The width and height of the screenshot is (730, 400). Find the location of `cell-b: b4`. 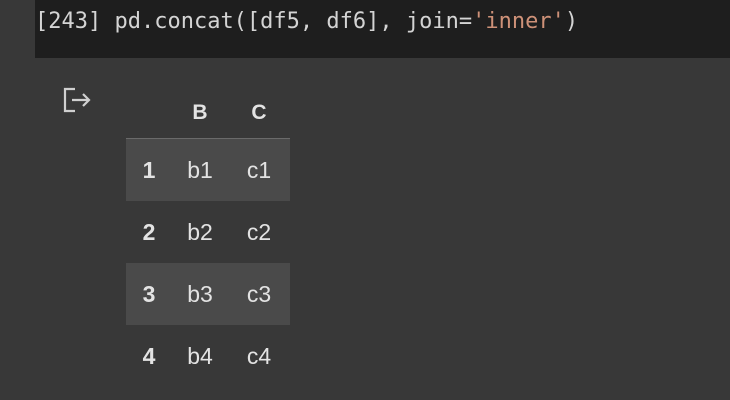

cell-b: b4 is located at coordinates (200, 355).